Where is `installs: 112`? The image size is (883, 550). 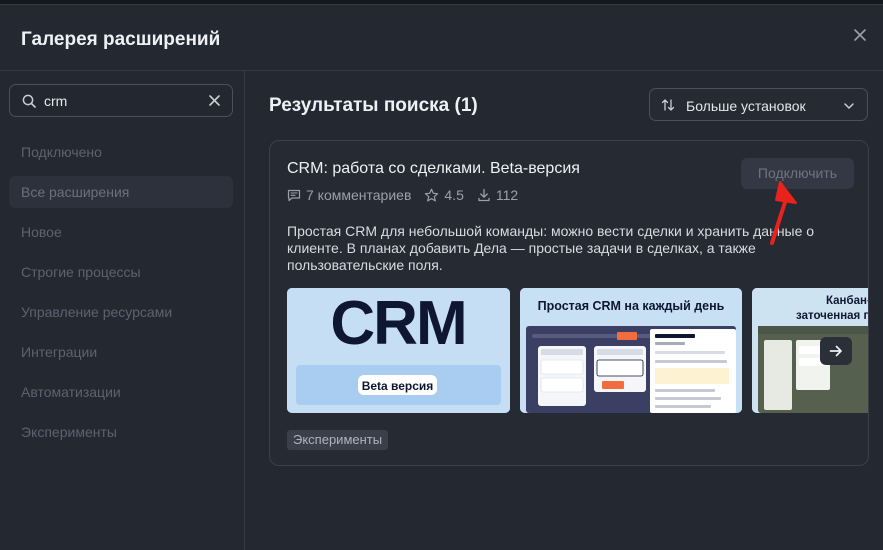
installs: 112 is located at coordinates (497, 195).